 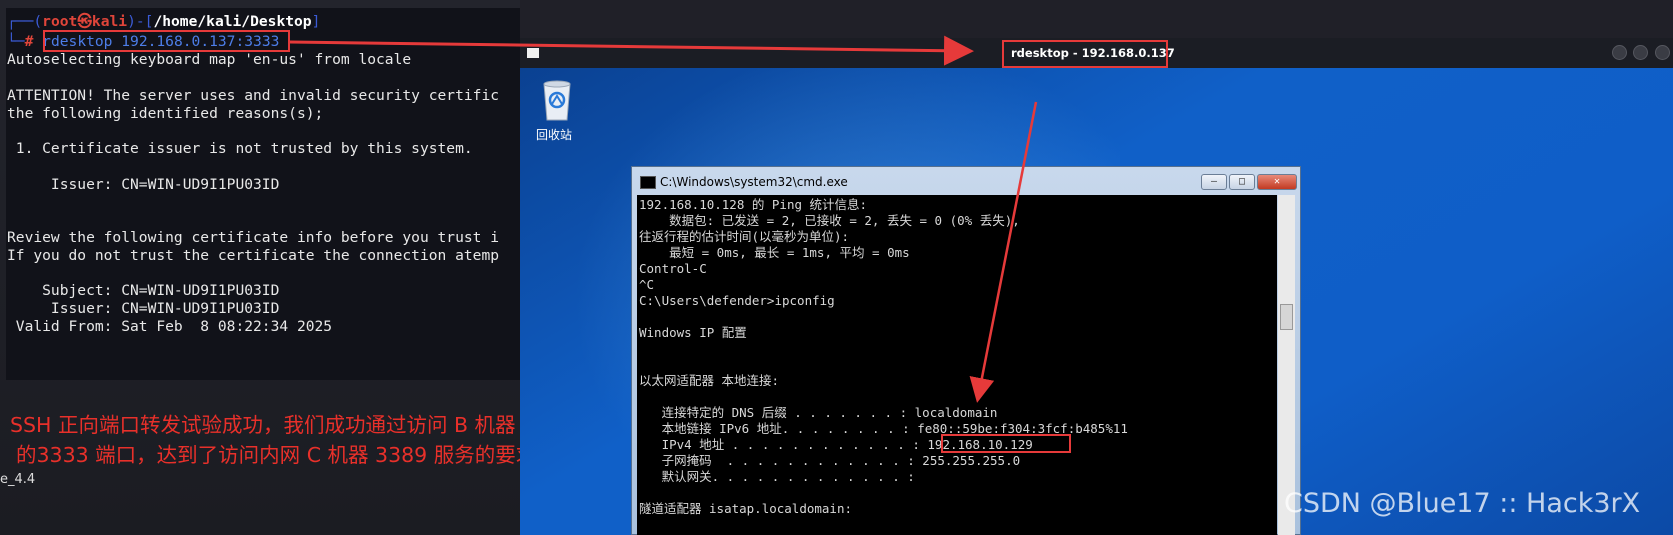 What do you see at coordinates (631, 50) in the screenshot?
I see `arrow-command-to-title` at bounding box center [631, 50].